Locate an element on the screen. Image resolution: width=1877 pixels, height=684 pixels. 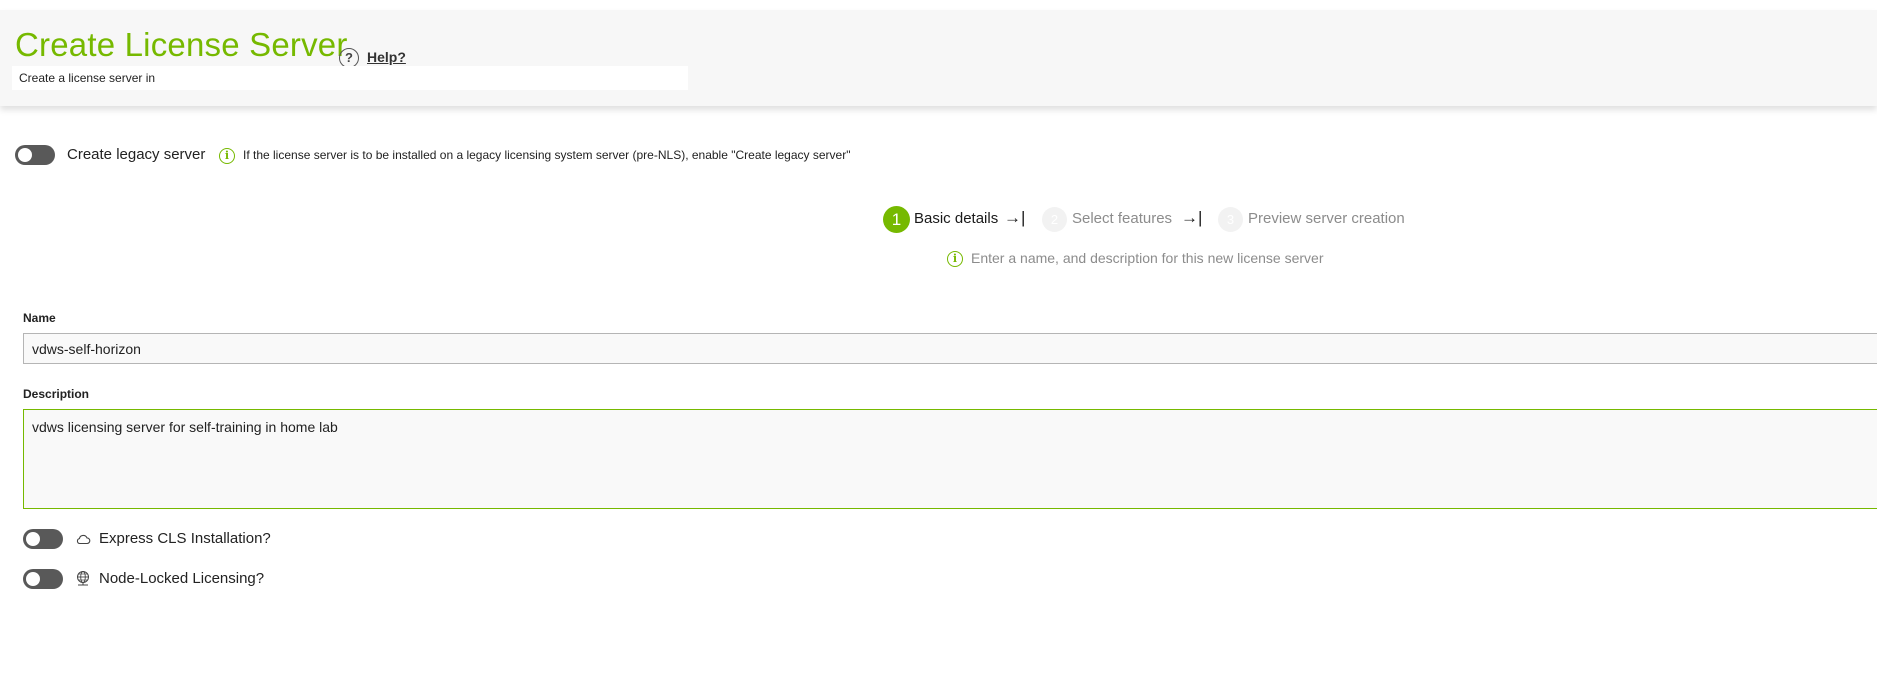
page-subtitle: Create a license server in is located at coordinates (87, 78).